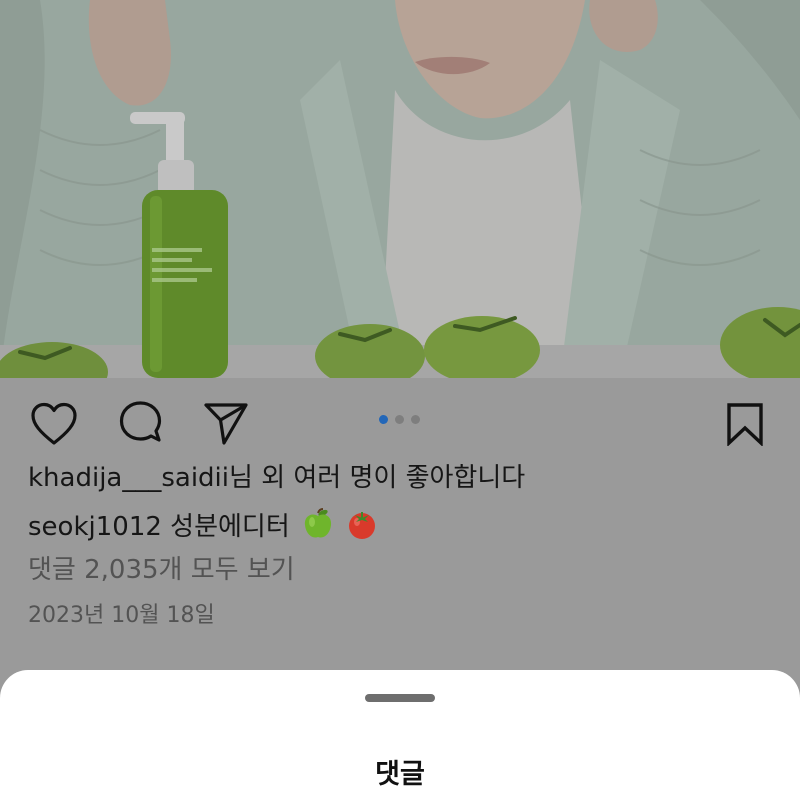 Image resolution: width=800 pixels, height=800 pixels. Describe the element at coordinates (54, 424) in the screenshot. I see `heart-icon` at that location.